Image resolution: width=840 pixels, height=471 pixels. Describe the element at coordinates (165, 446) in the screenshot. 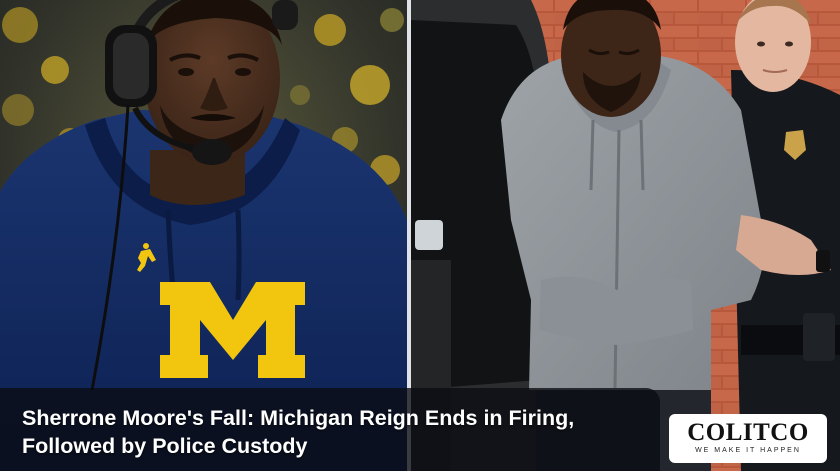

I see `headline-line-2: Followed by Police Custody` at that location.